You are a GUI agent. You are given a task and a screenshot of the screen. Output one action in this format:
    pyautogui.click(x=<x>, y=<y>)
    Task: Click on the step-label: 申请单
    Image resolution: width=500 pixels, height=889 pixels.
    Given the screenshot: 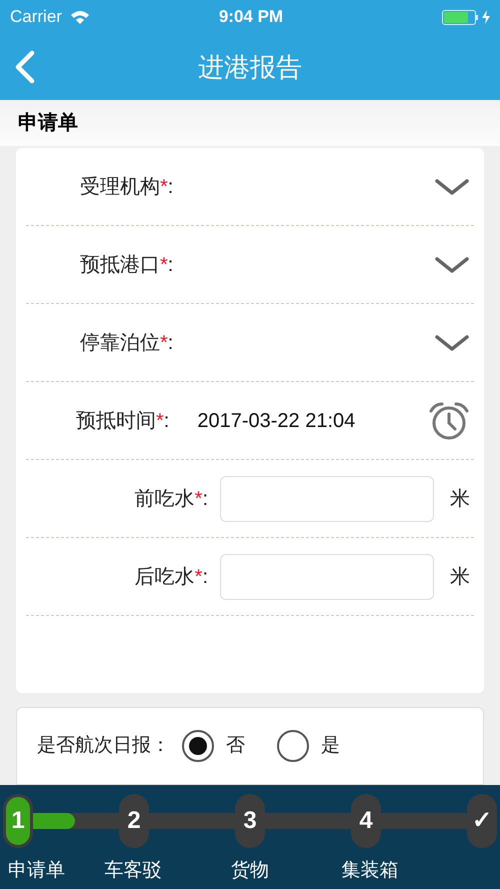 What is the action you would take?
    pyautogui.click(x=44, y=871)
    